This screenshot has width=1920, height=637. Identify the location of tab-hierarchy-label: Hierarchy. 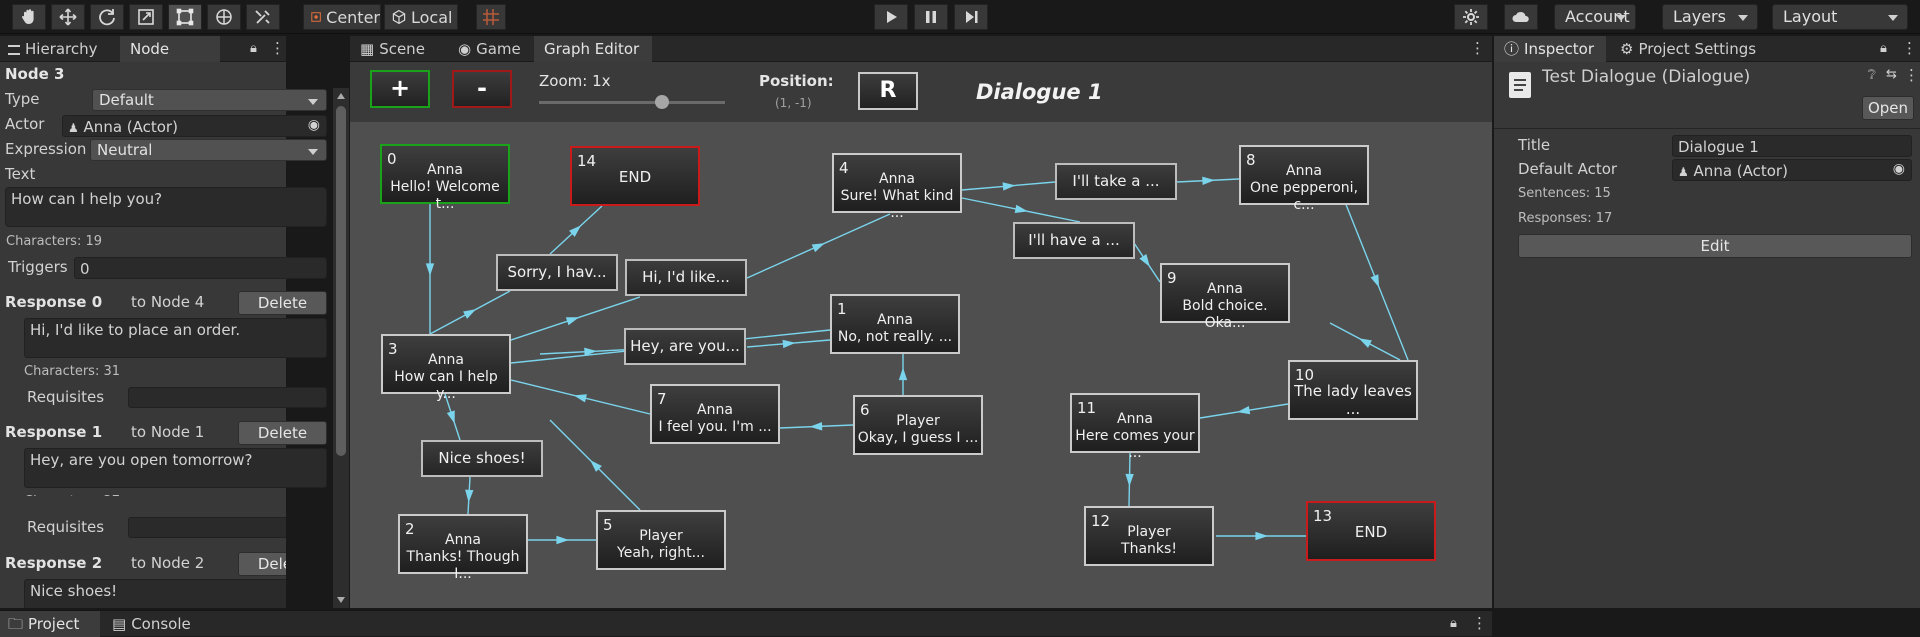
(61, 49).